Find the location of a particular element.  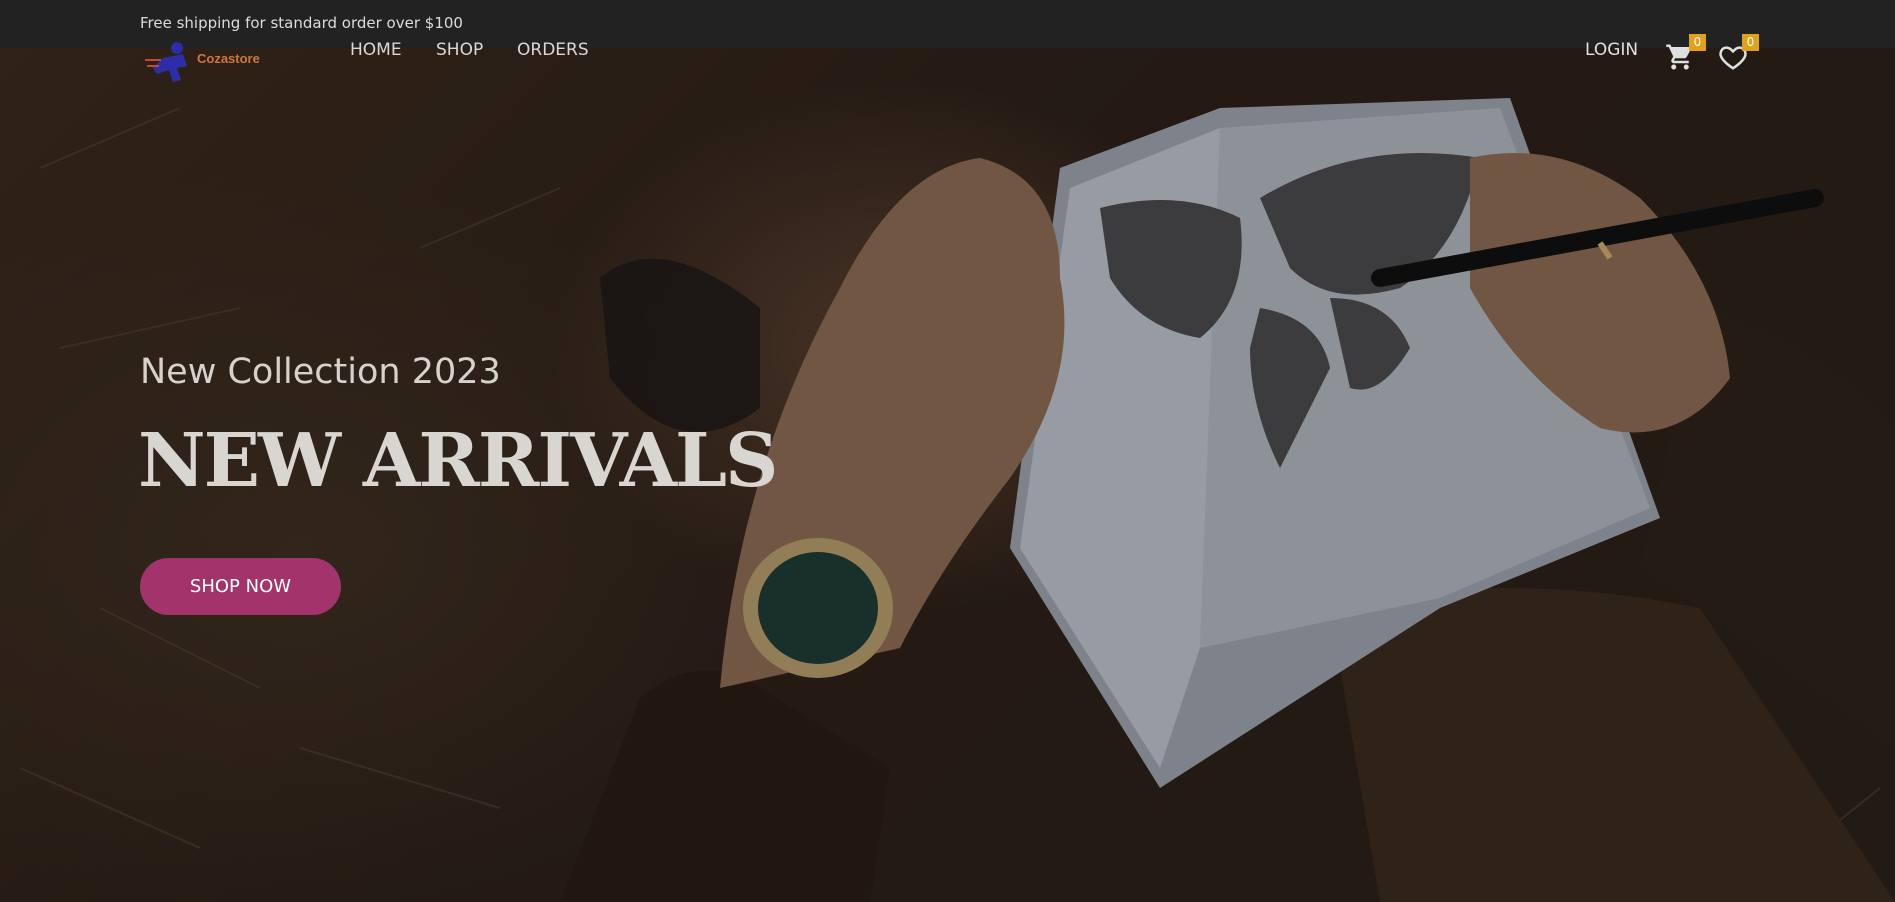

hero-subtitle: New Collection 2023 is located at coordinates (320, 372).